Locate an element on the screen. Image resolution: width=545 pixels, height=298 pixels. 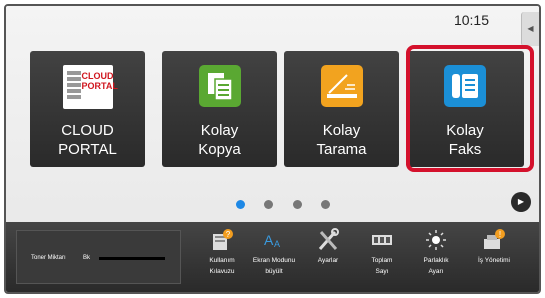
bottom-item-label: Parlaklık Ayarı is located at coordinates (436, 266).